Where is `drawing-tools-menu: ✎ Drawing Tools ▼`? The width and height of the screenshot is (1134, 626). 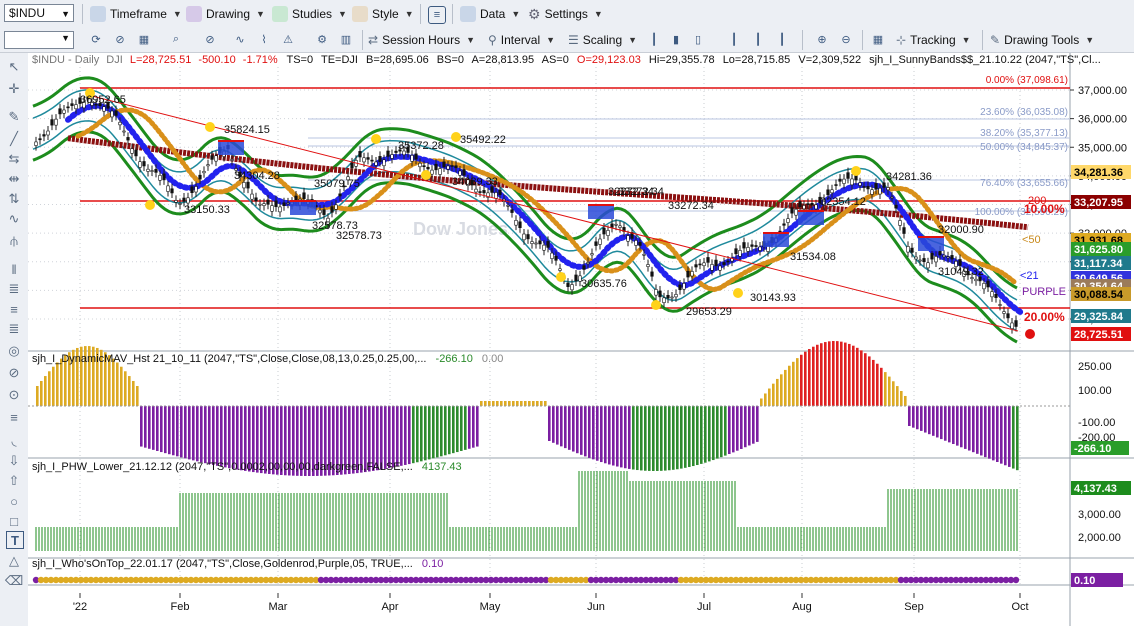 drawing-tools-menu: ✎ Drawing Tools ▼ is located at coordinates (1042, 40).